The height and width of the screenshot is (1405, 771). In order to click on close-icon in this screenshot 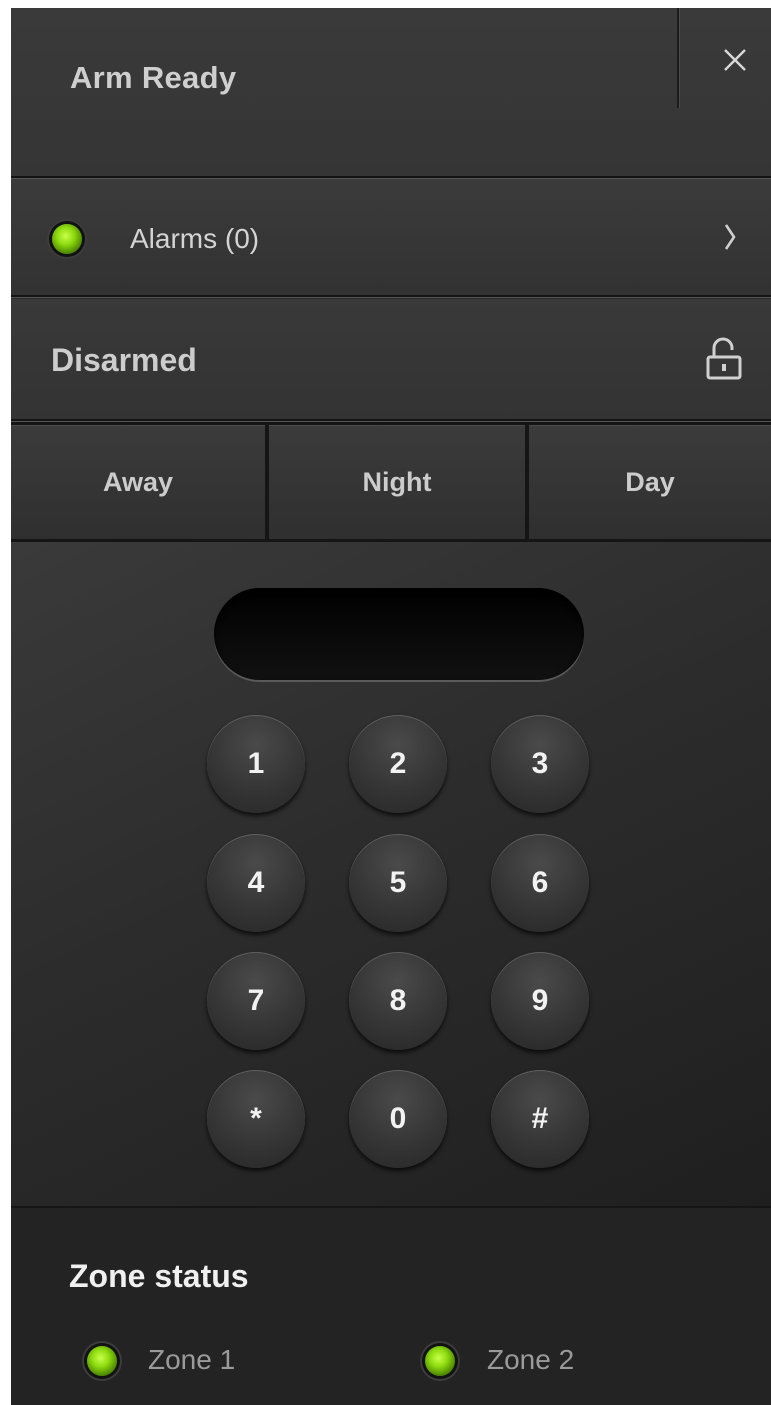, I will do `click(735, 60)`.